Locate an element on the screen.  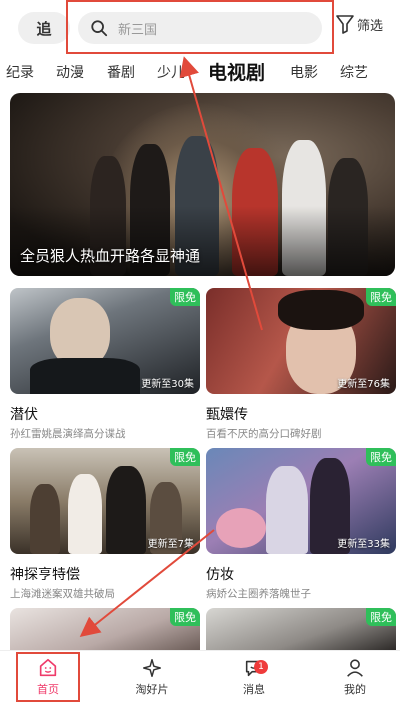
show-thumbnail: 限免 更新至33集 is located at coordinates (301, 501).